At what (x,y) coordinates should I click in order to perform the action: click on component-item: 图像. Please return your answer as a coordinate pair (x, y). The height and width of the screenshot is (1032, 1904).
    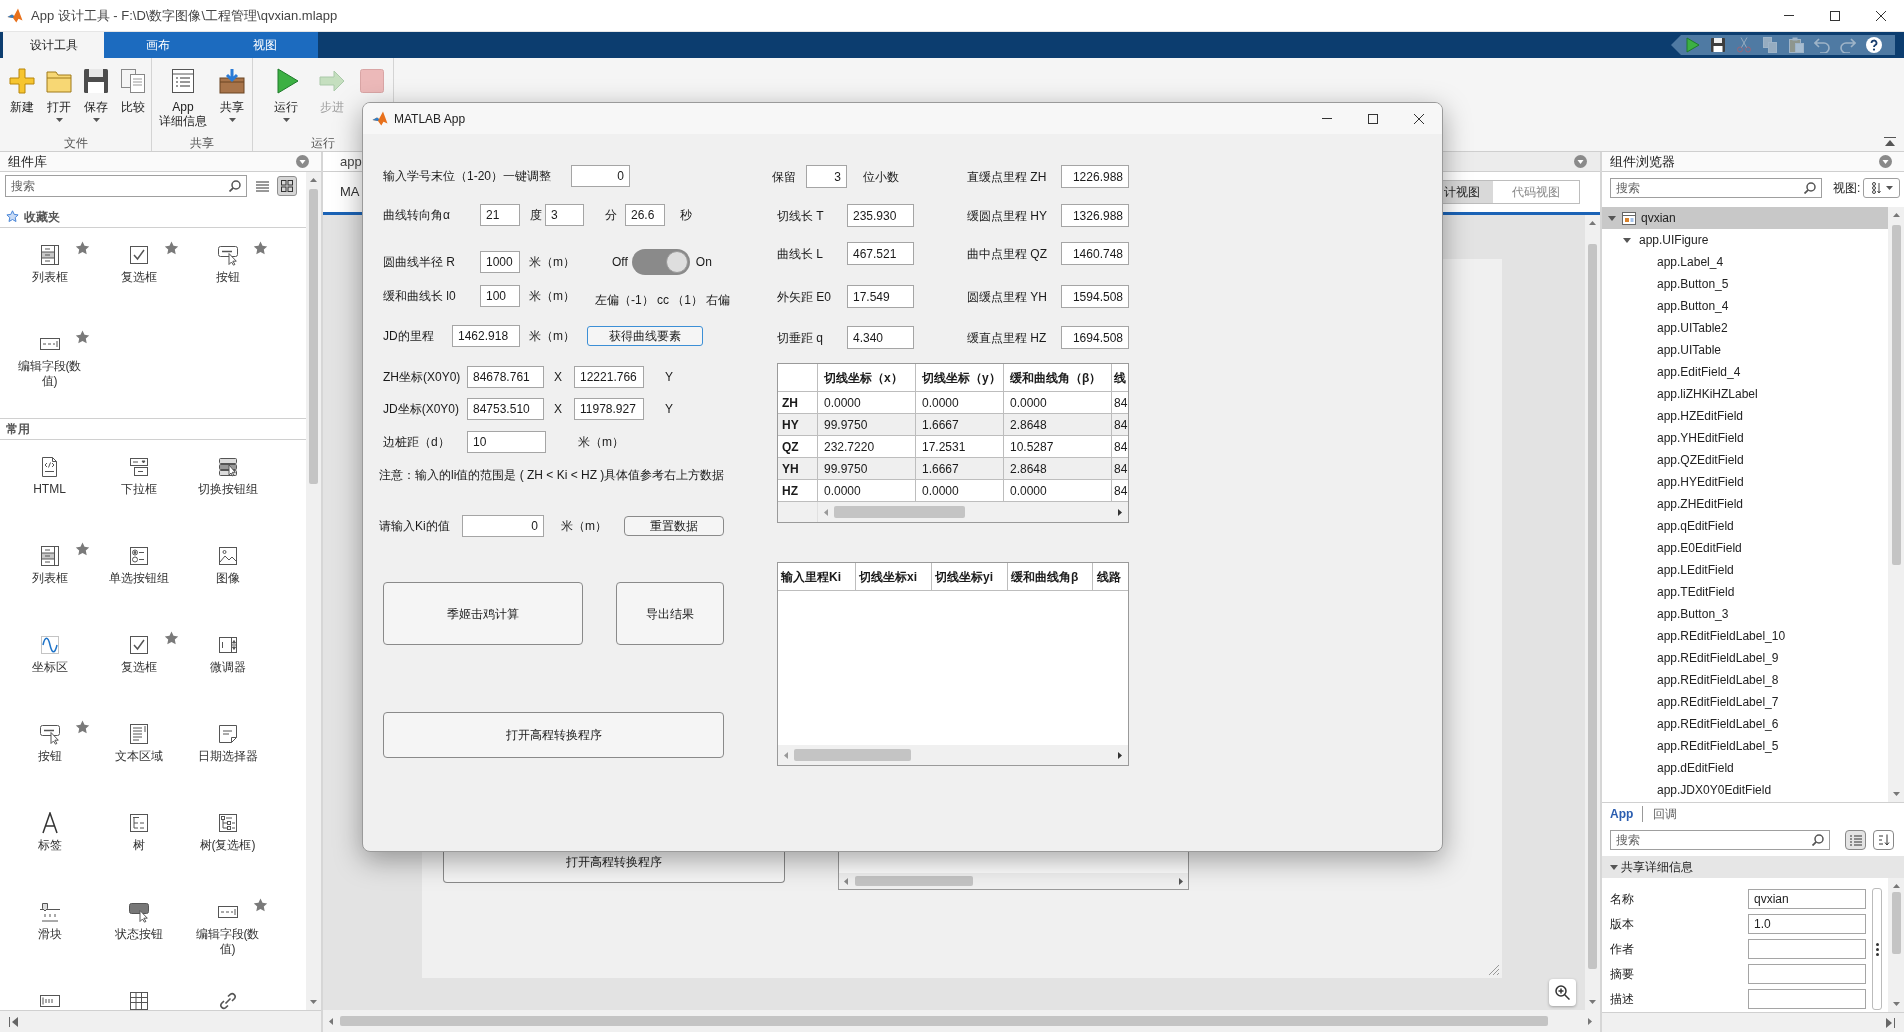
    Looking at the image, I should click on (227, 564).